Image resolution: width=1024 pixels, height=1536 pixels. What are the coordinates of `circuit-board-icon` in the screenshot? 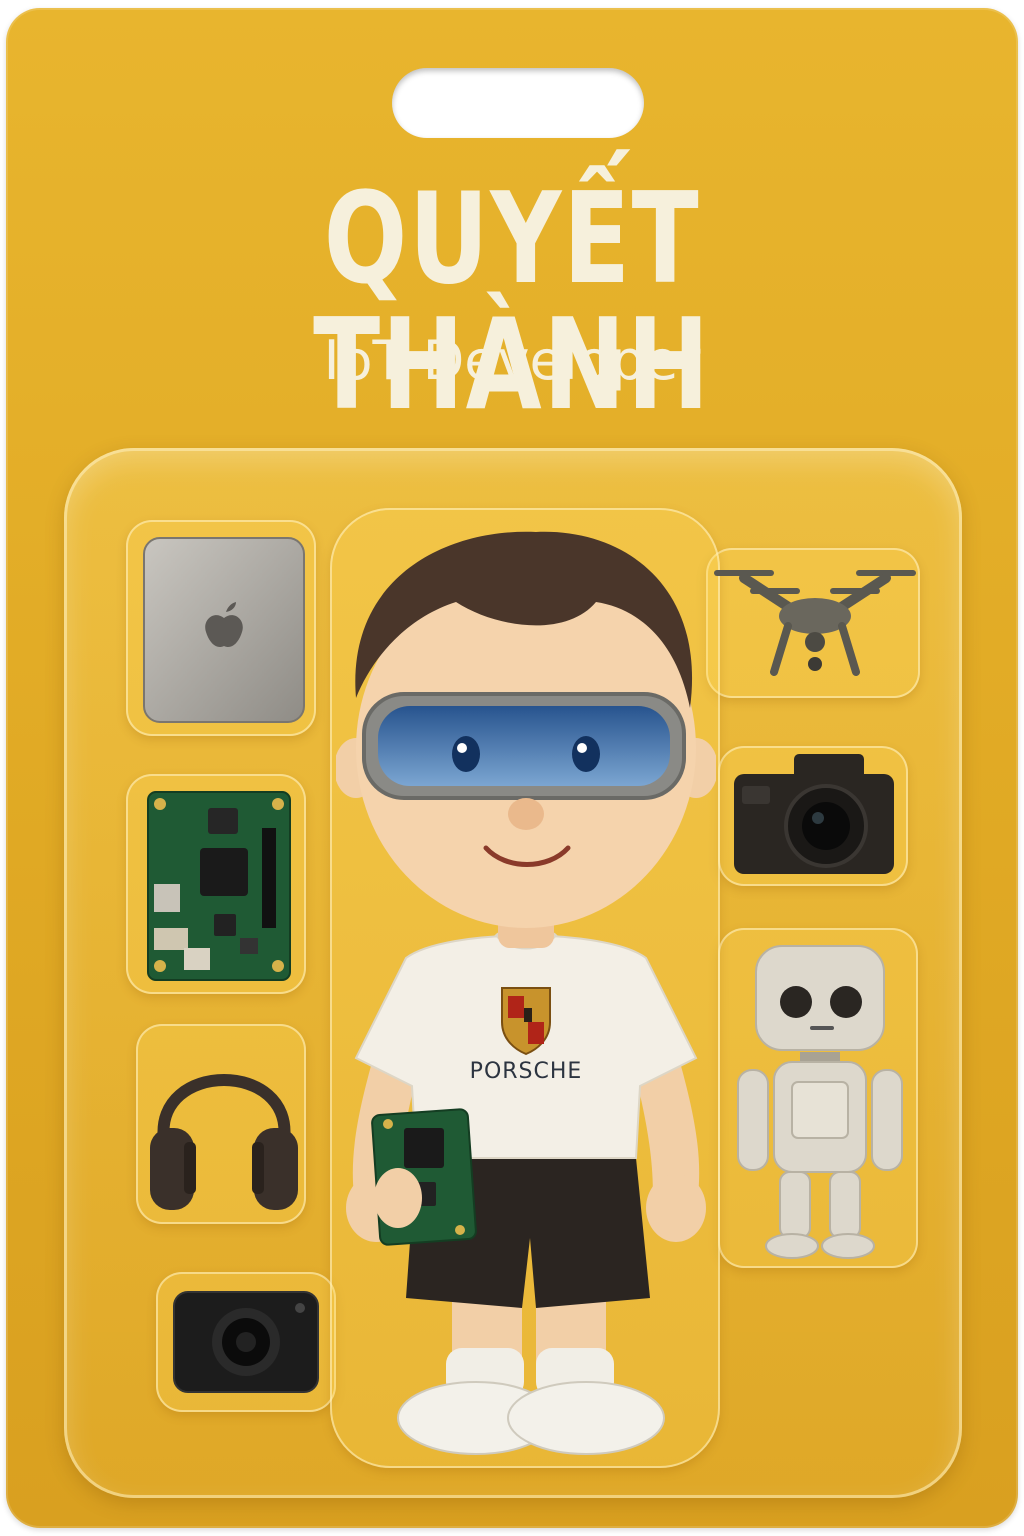 It's located at (219, 886).